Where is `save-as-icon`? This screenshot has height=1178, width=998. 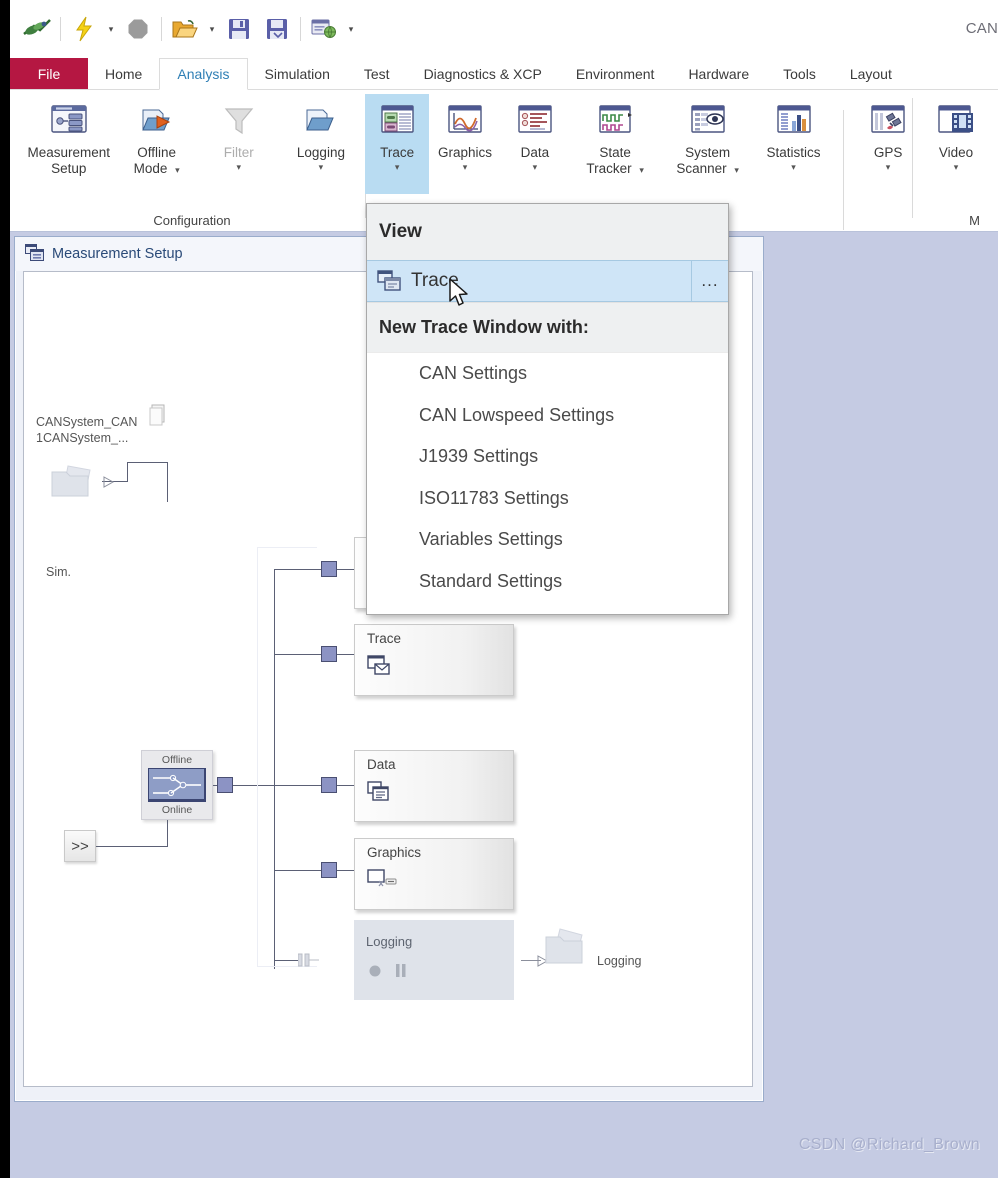 save-as-icon is located at coordinates (277, 29).